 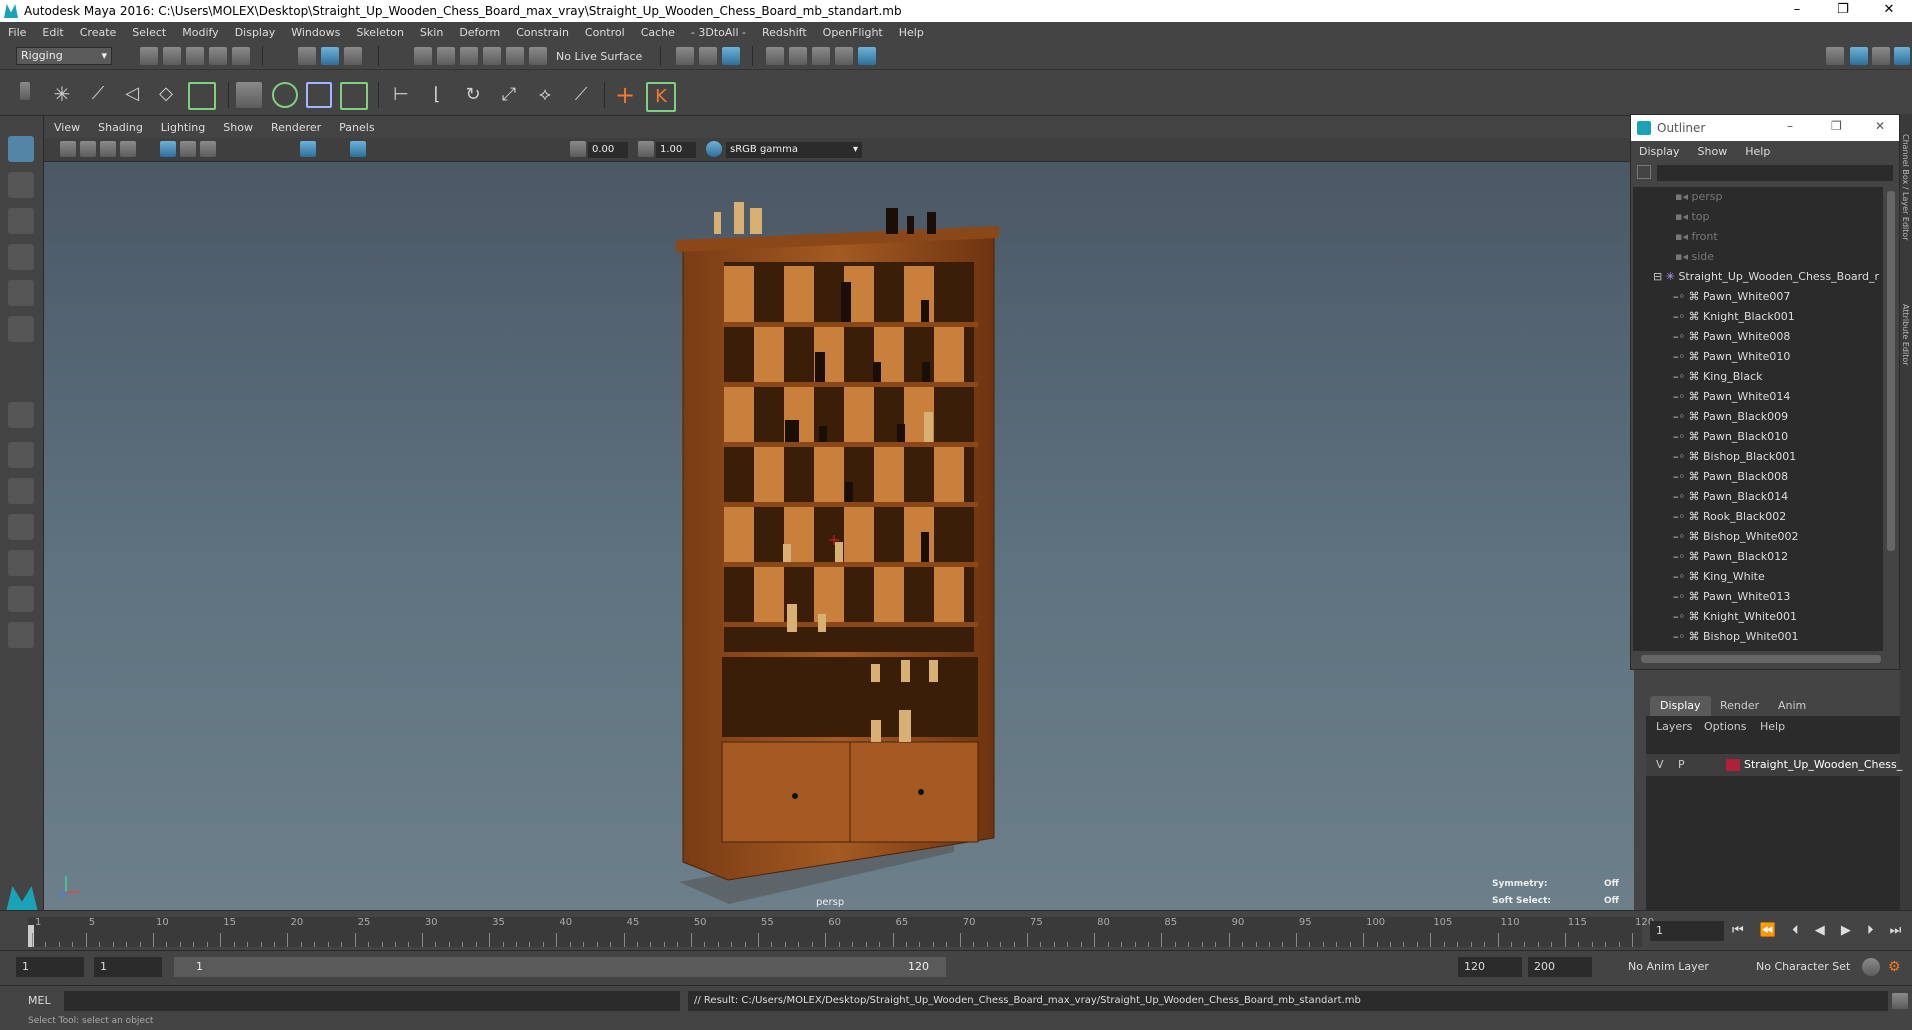 I want to click on render-current-frame-icon, so click(x=731, y=56).